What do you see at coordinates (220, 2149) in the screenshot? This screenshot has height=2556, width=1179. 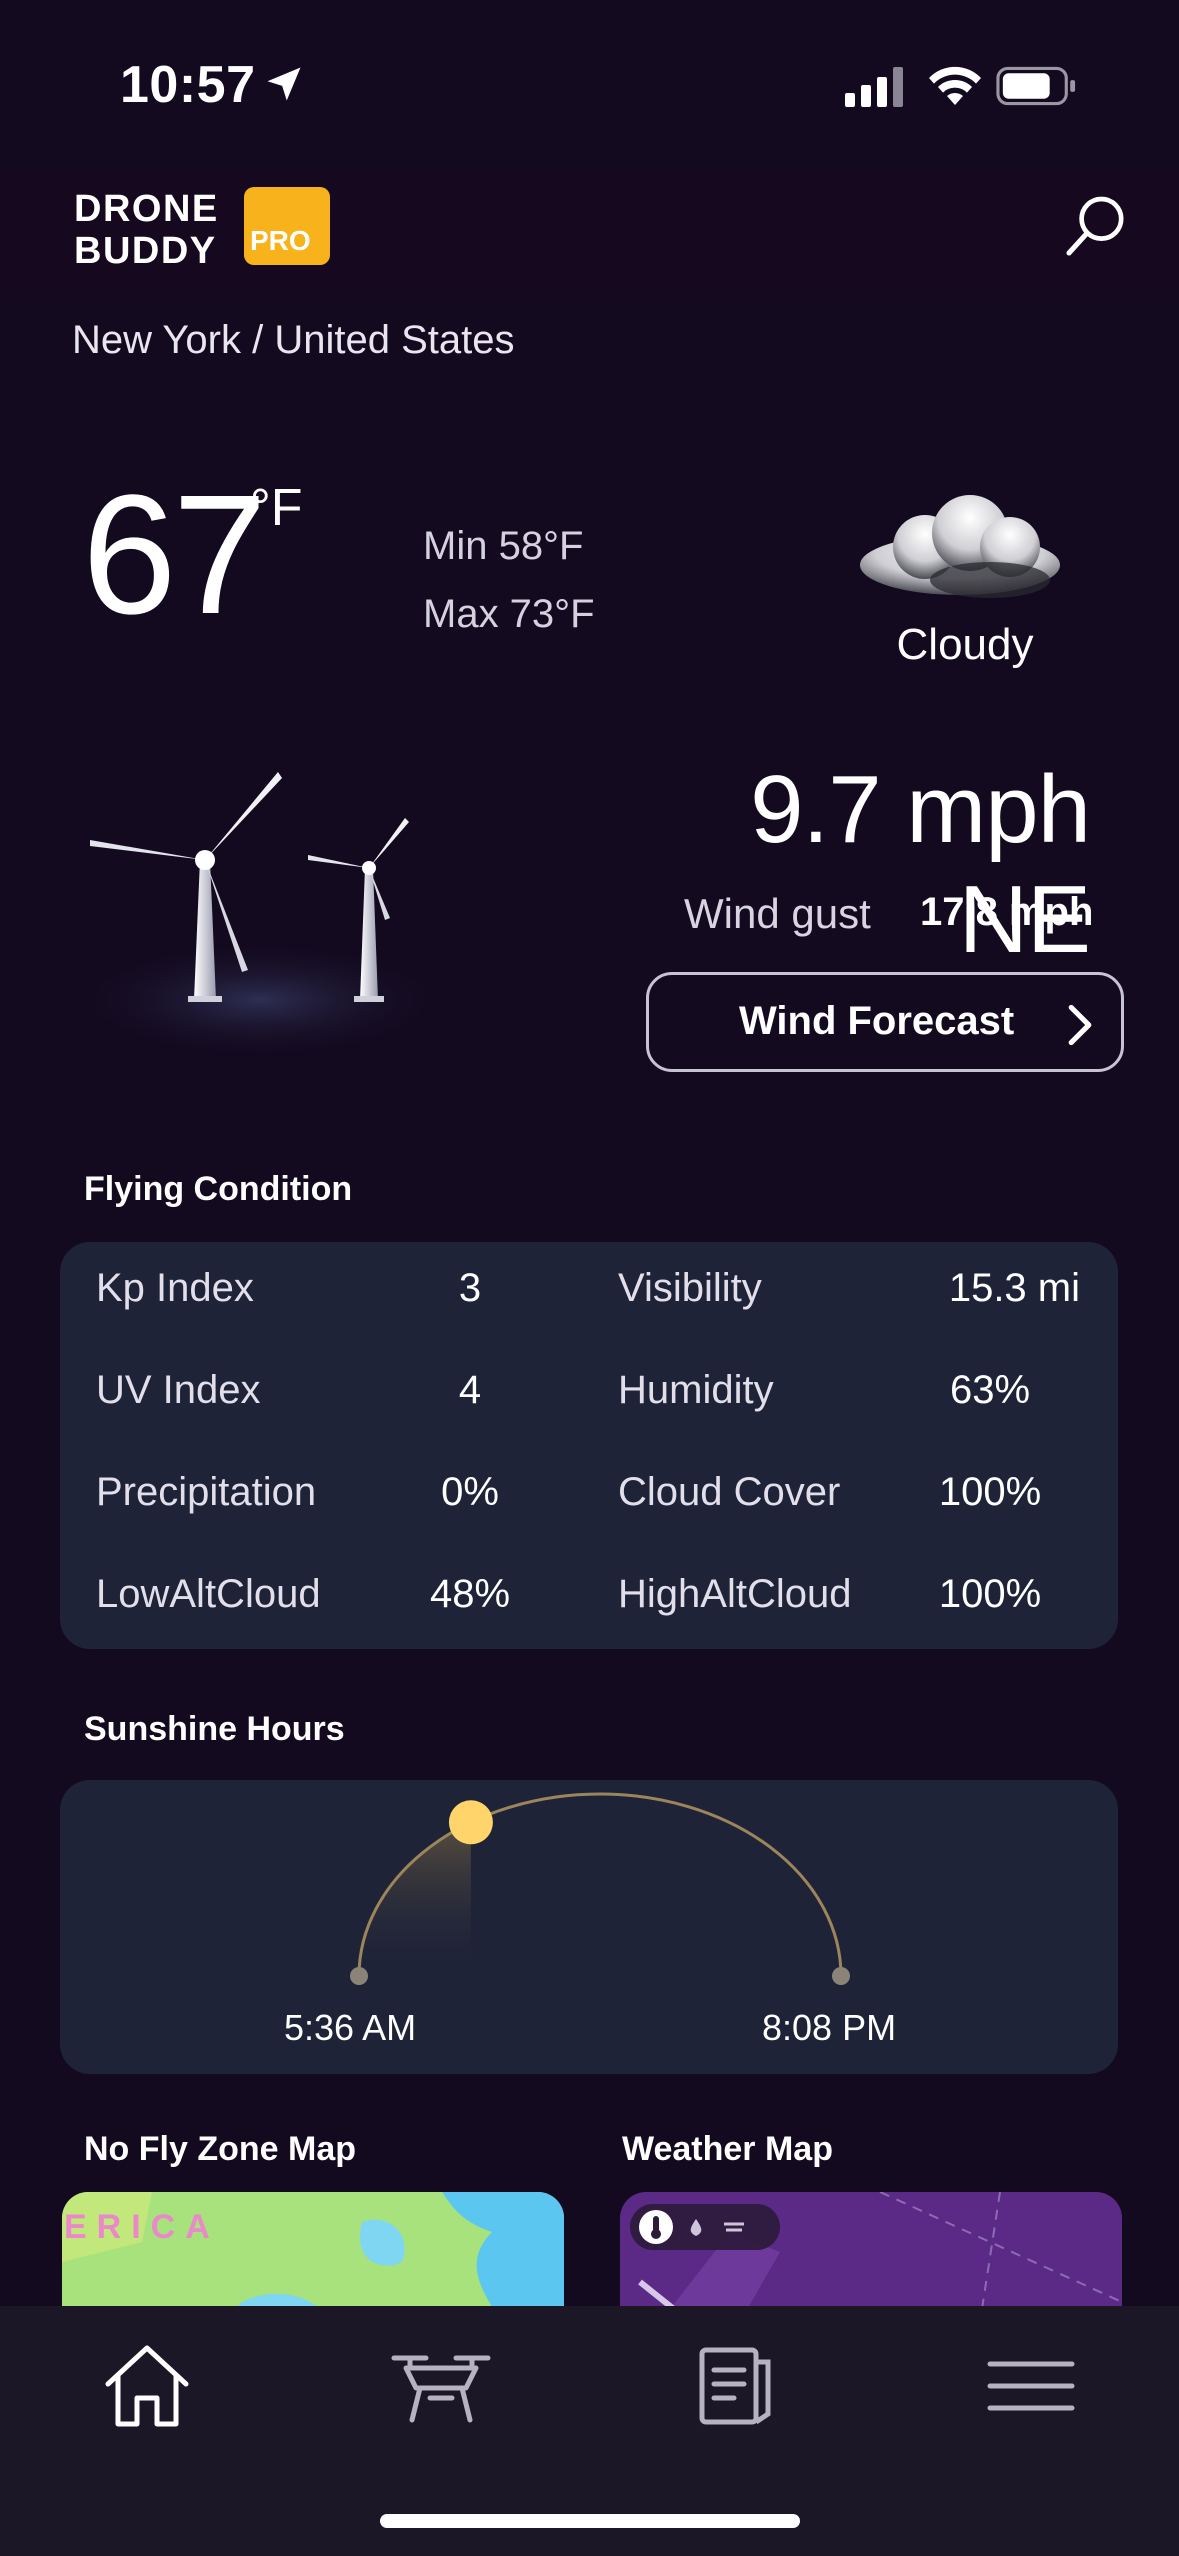 I see `no-fly-zone-title: No Fly Zone Map` at bounding box center [220, 2149].